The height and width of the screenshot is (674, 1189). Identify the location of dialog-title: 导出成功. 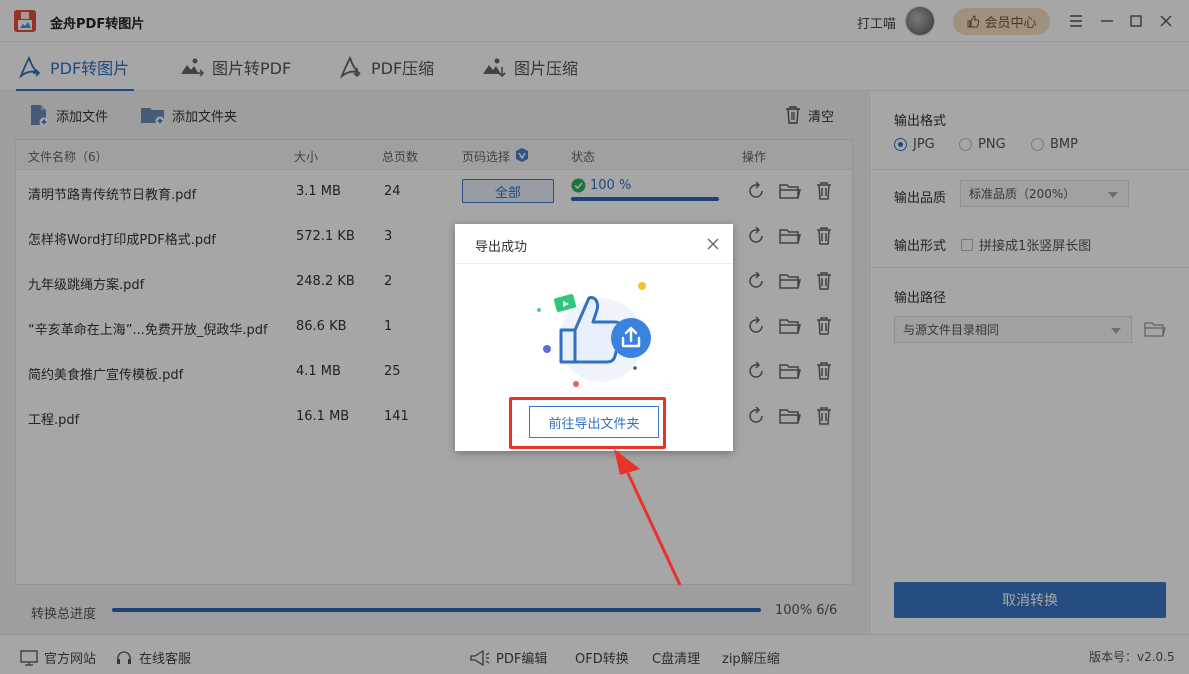
(501, 247).